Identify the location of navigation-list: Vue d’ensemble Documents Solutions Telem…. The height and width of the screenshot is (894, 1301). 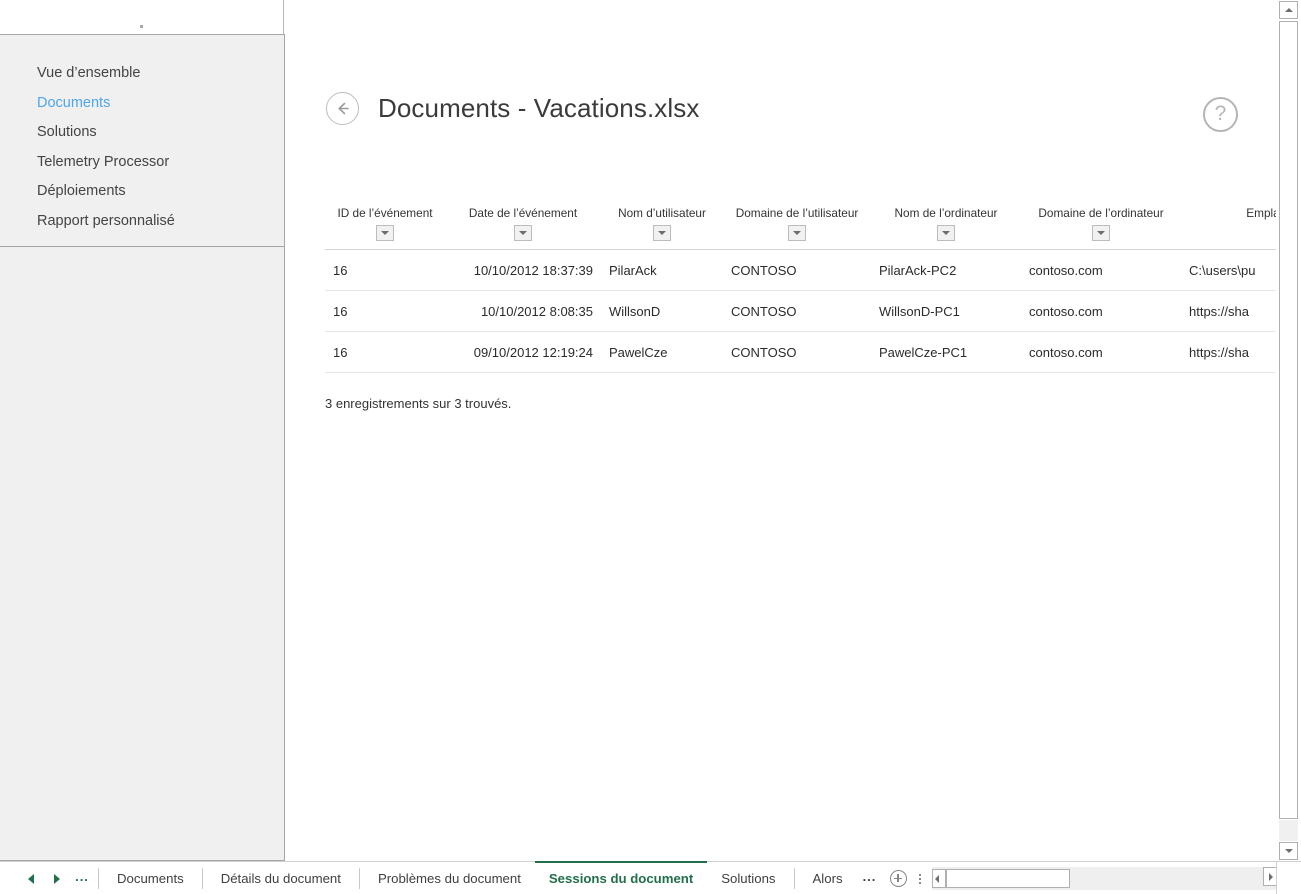
(106, 147).